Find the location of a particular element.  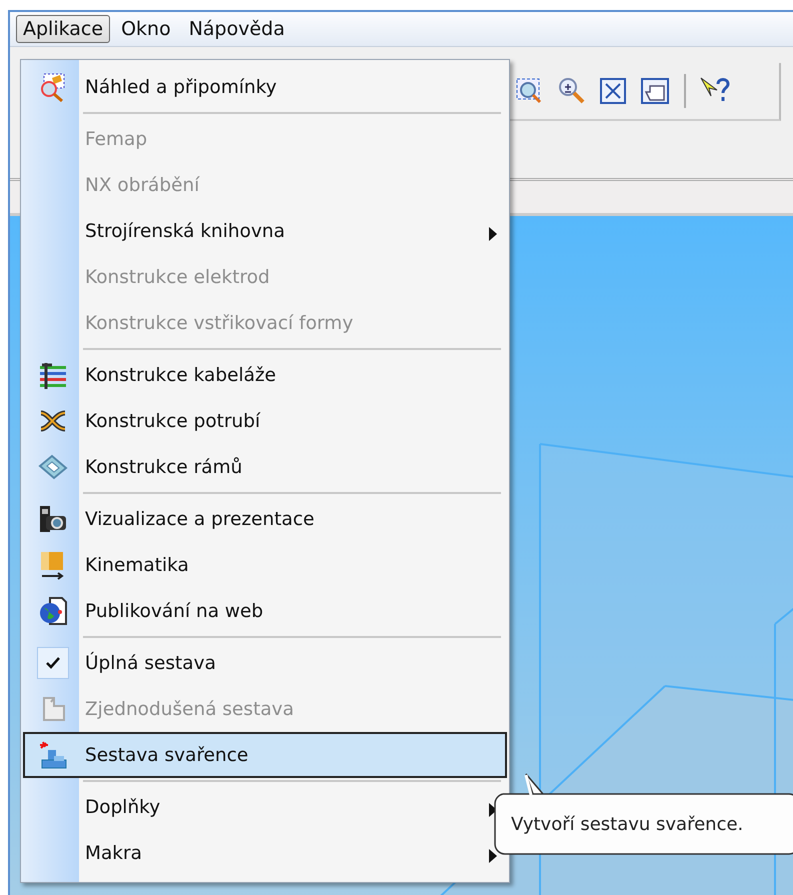

assembly-icon is located at coordinates (53, 755).